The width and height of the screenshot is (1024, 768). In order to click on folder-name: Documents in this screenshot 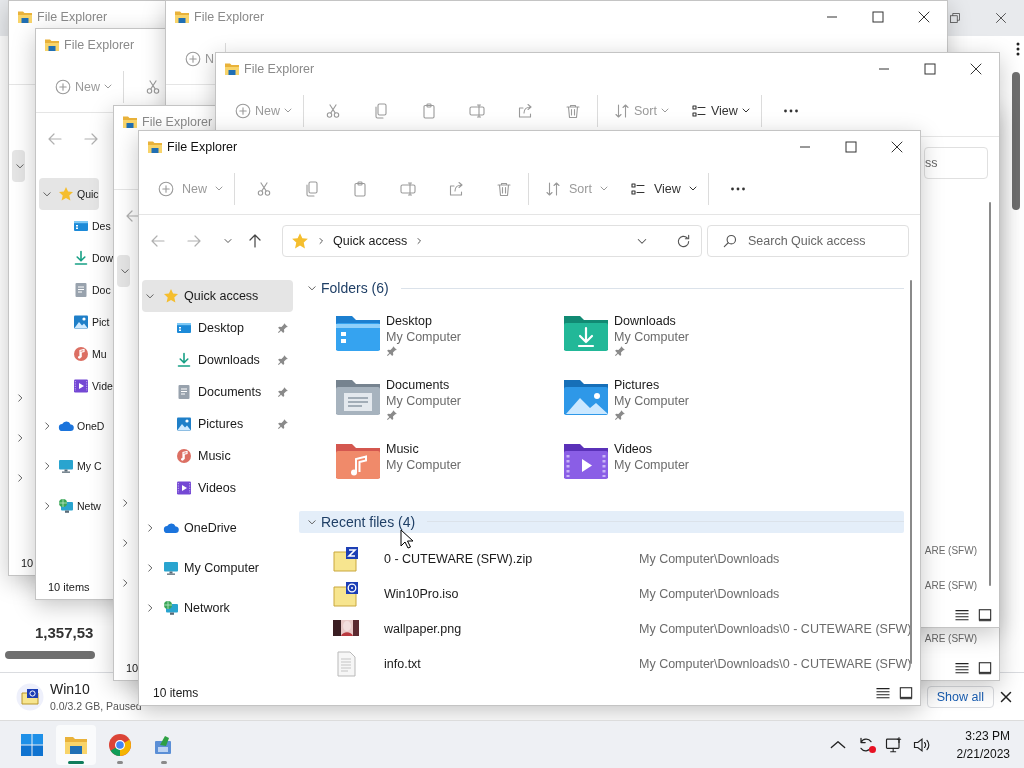, I will do `click(424, 384)`.